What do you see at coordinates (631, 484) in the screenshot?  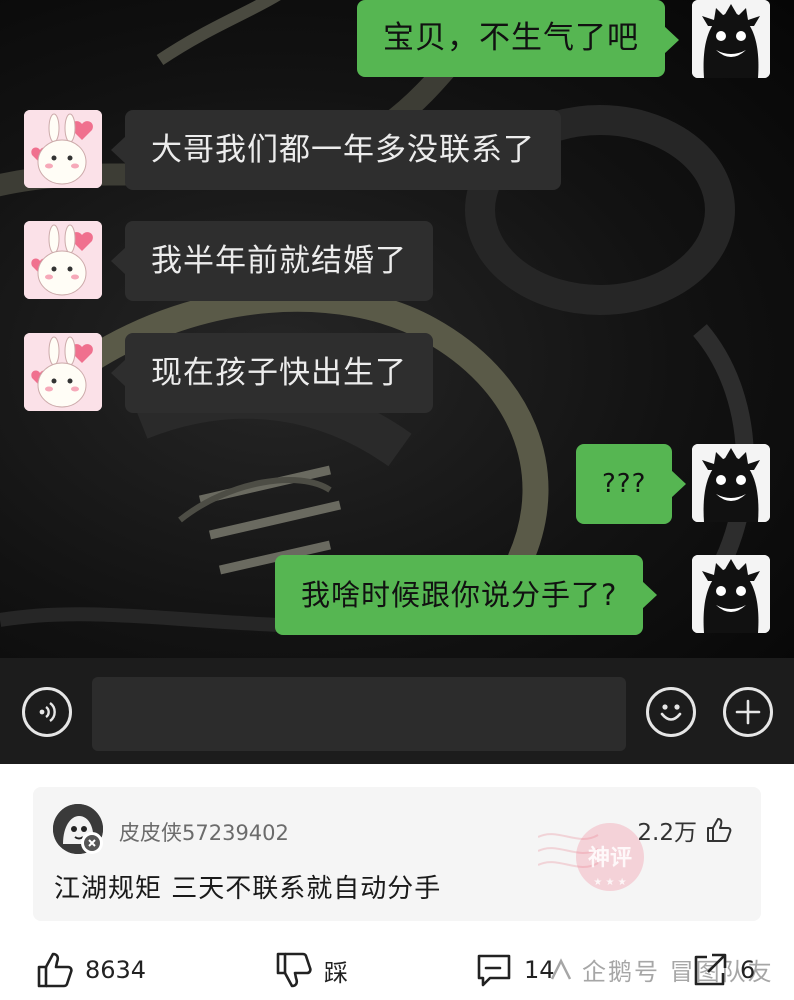 I see `sent-message: ???` at bounding box center [631, 484].